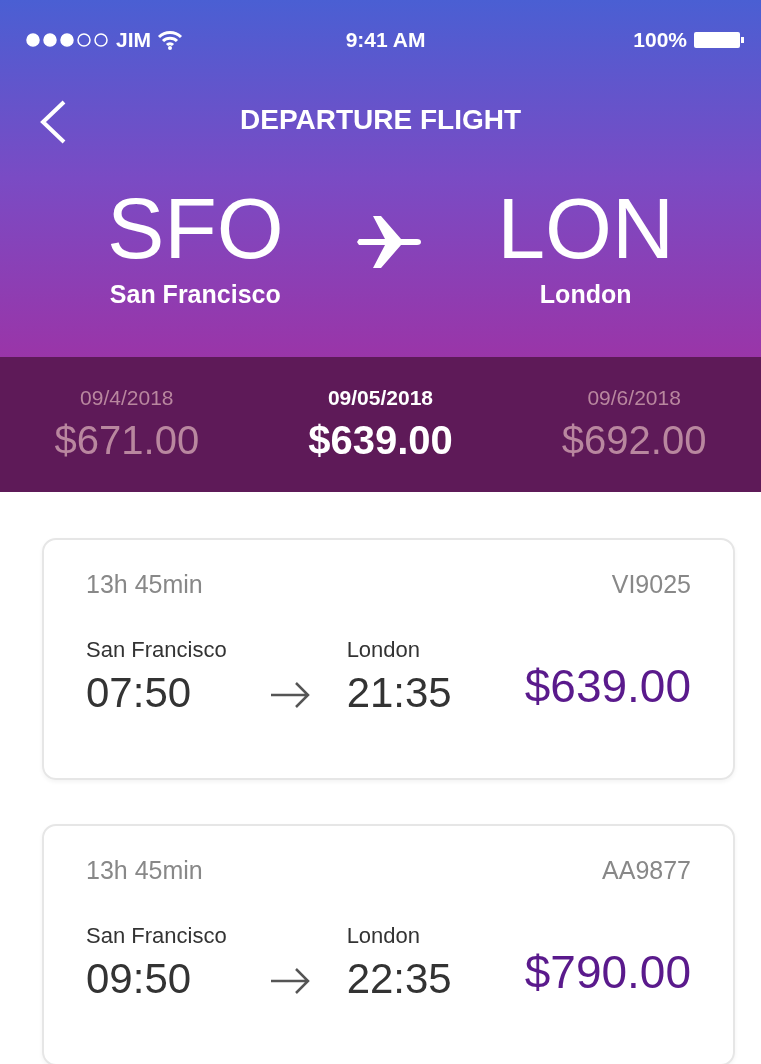 This screenshot has height=1064, width=761. Describe the element at coordinates (399, 693) in the screenshot. I see `arrival-time: 21:35` at that location.